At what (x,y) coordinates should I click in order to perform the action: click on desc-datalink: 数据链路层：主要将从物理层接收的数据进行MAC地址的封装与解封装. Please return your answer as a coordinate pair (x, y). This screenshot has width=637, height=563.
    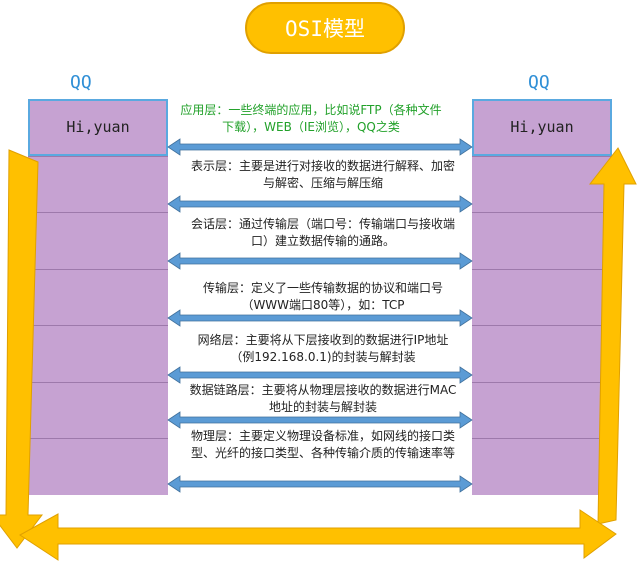
    Looking at the image, I should click on (323, 398).